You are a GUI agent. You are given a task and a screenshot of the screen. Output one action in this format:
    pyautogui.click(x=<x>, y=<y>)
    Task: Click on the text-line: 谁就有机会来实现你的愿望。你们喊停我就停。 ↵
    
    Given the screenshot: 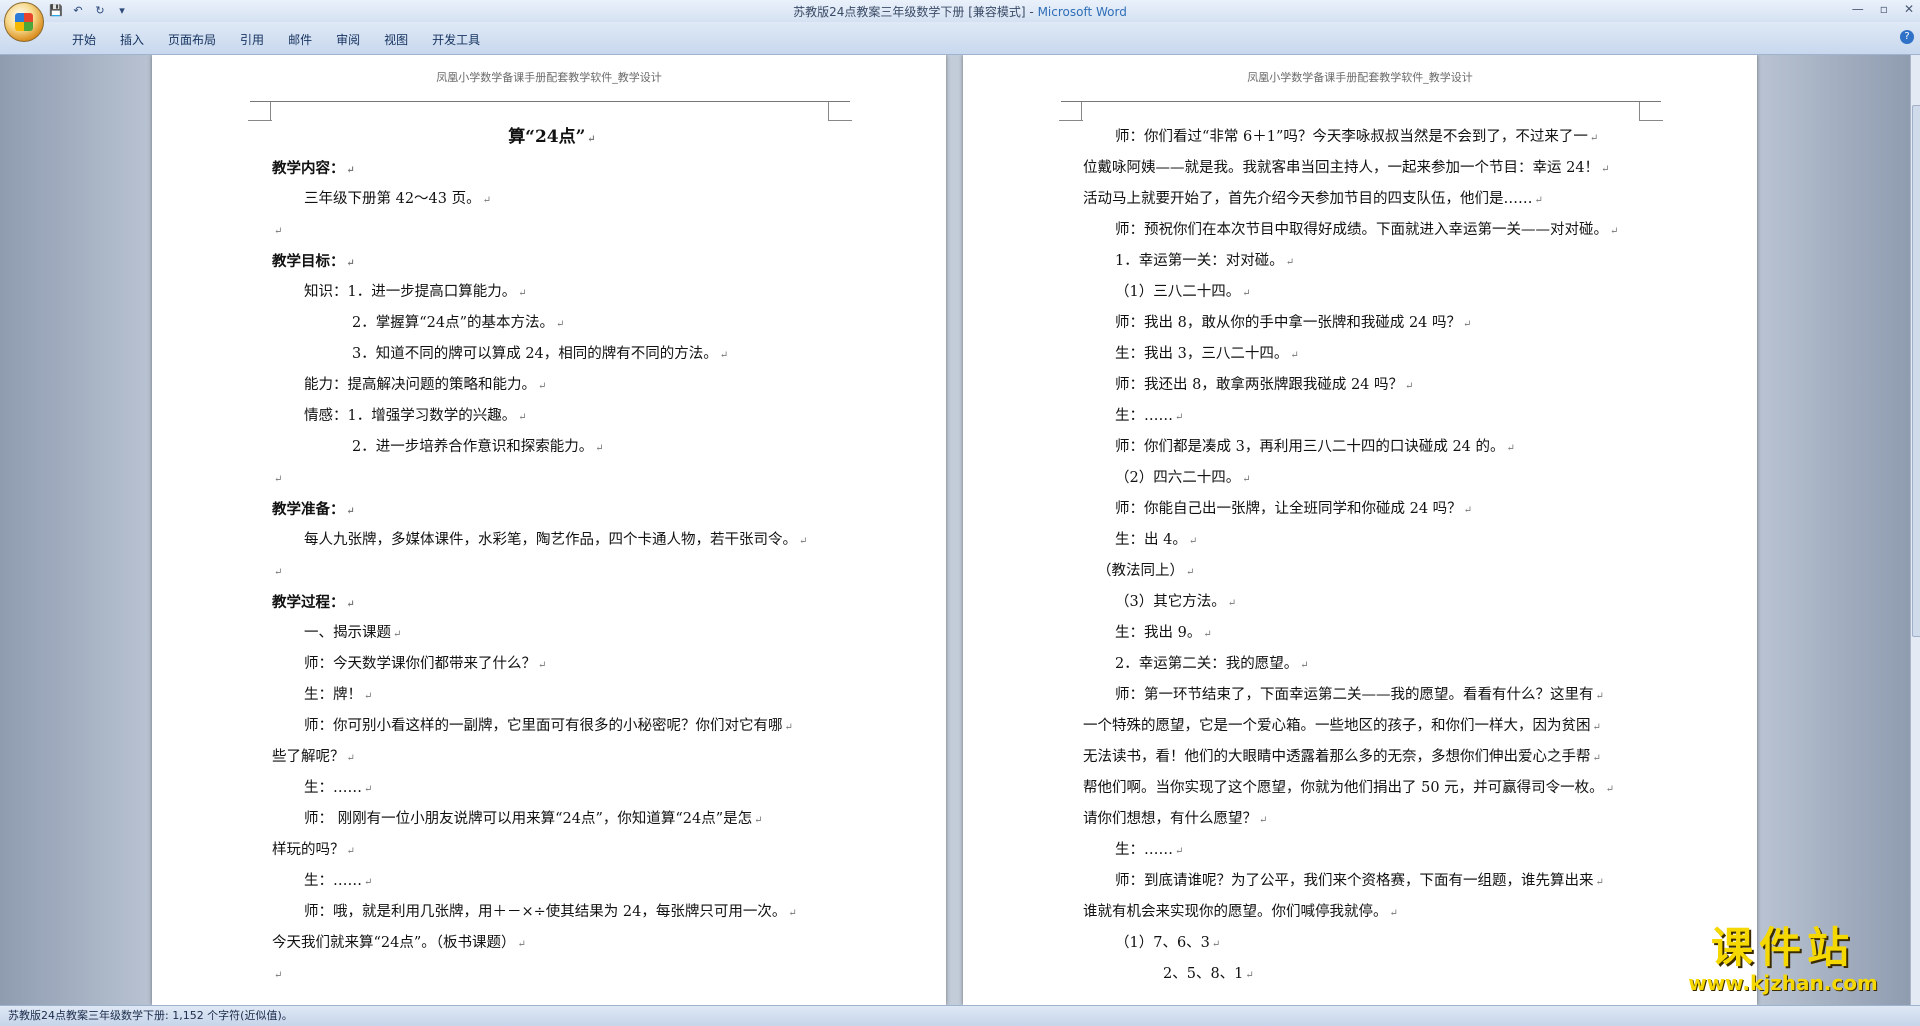 What is the action you would take?
    pyautogui.click(x=1363, y=912)
    